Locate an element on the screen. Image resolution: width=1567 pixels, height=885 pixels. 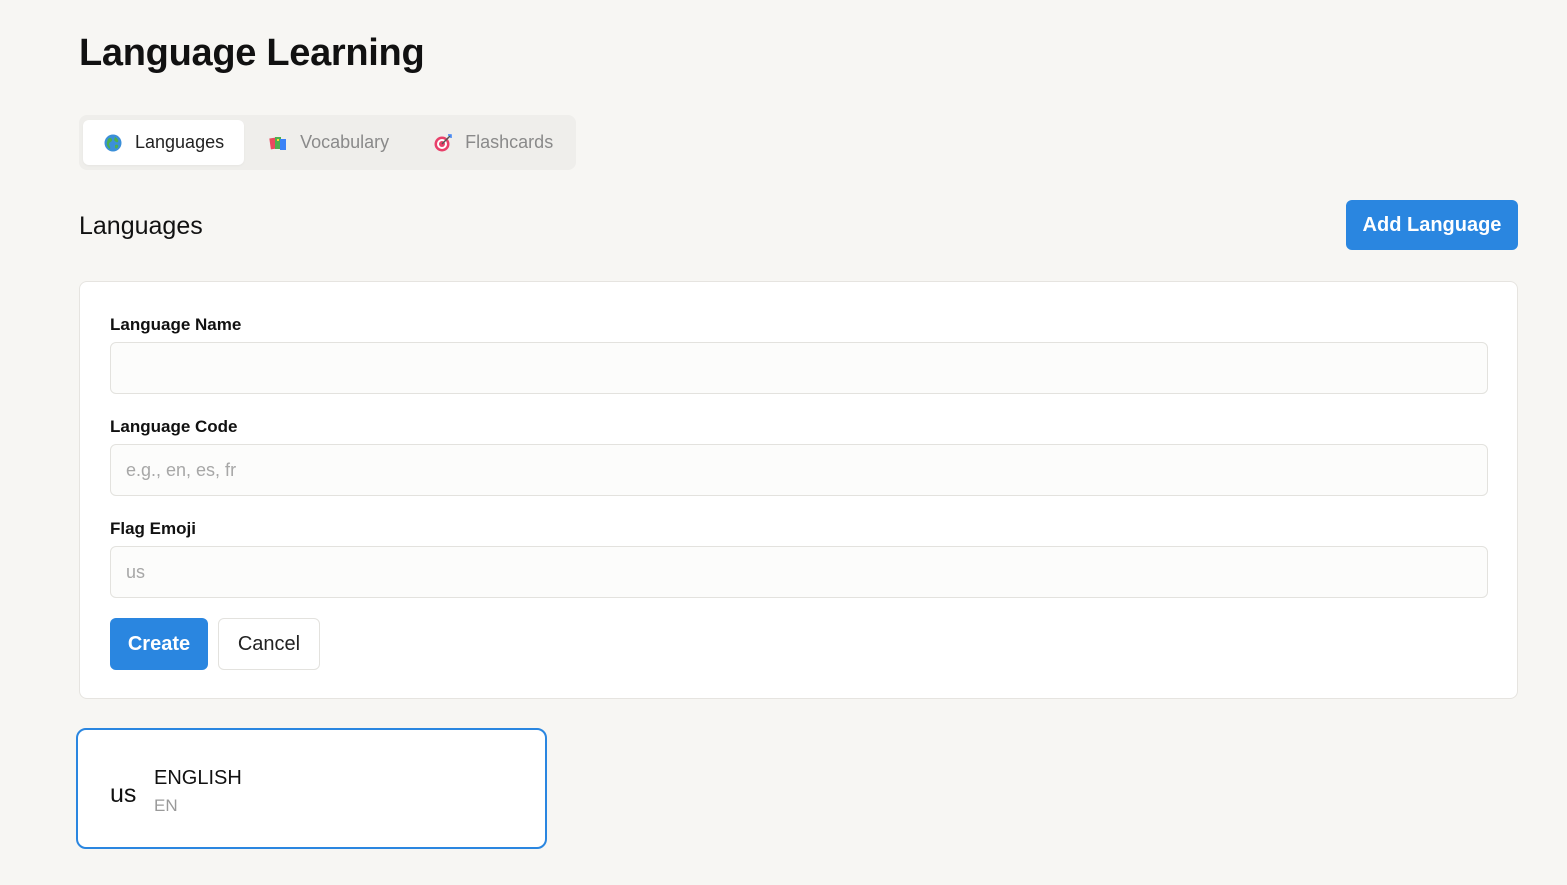
language-code-input is located at coordinates (799, 470).